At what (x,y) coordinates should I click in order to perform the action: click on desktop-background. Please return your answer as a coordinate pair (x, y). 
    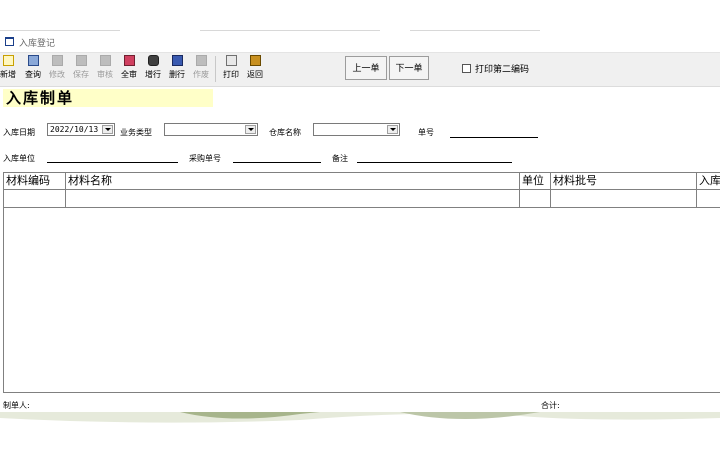
    Looking at the image, I should click on (360, 431).